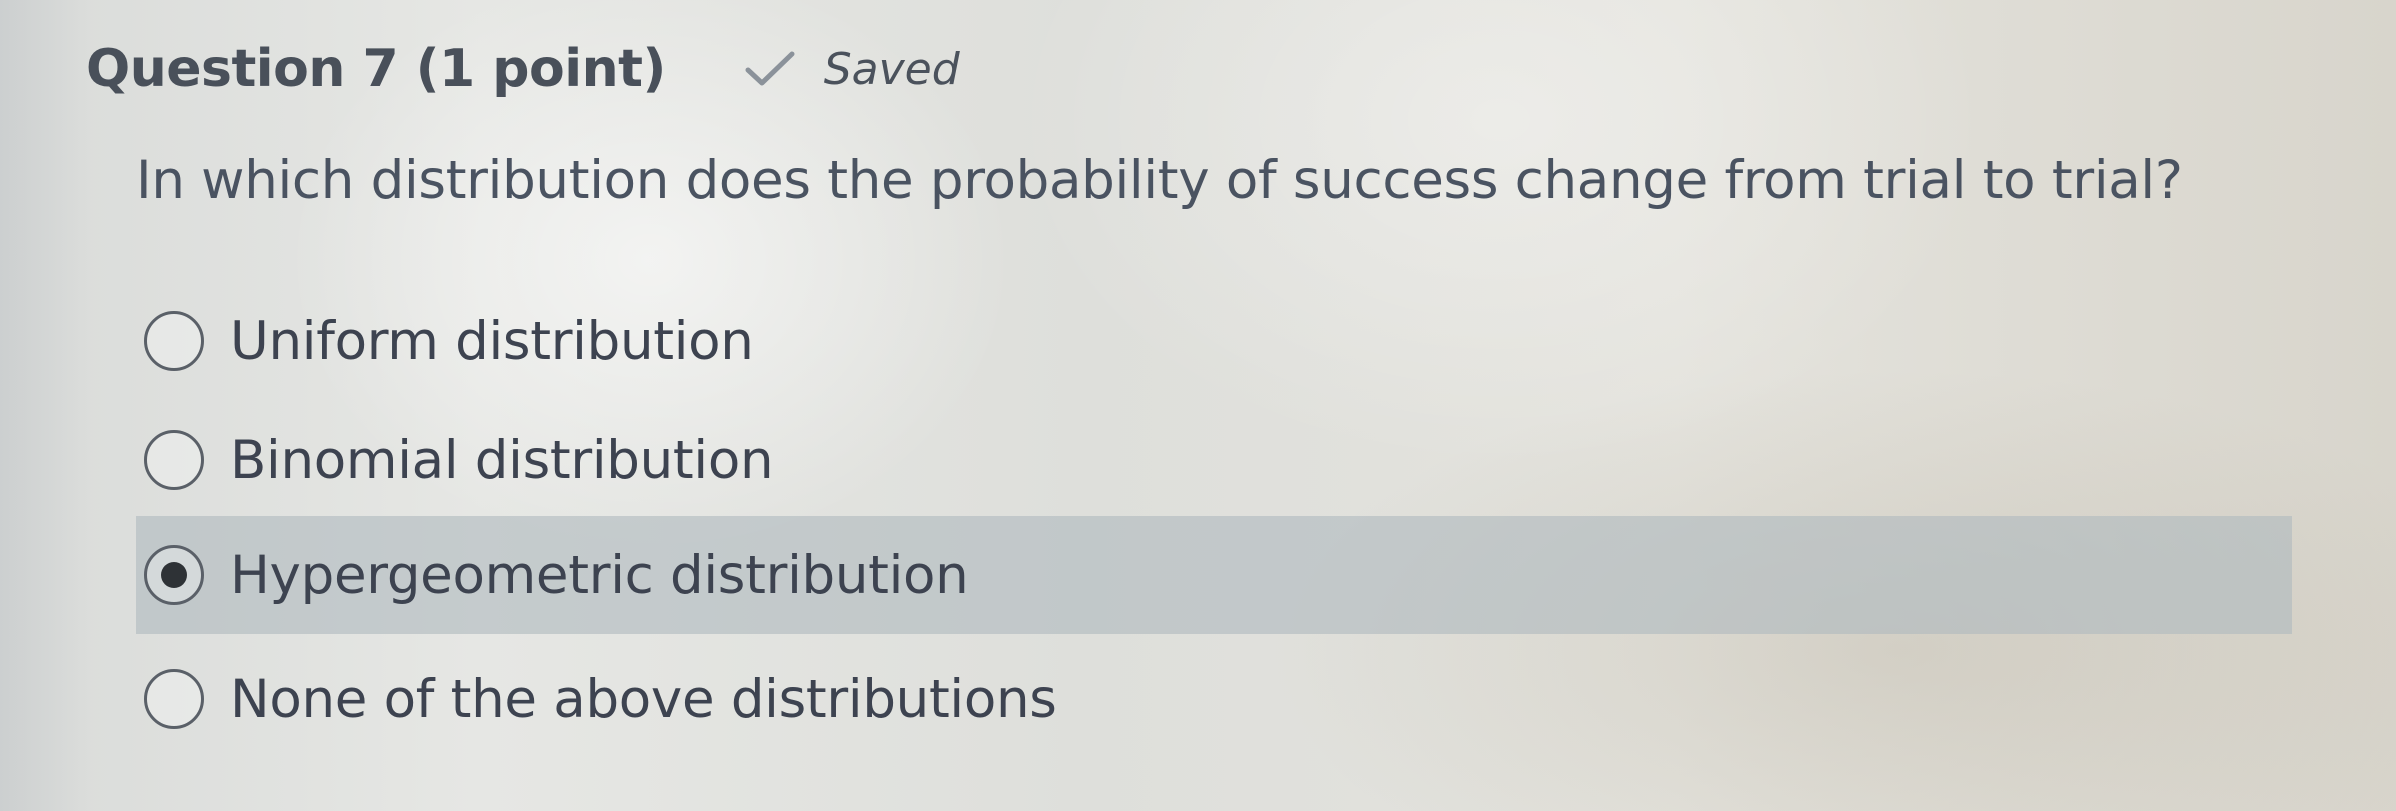  Describe the element at coordinates (174, 575) in the screenshot. I see `radio-button-selected` at that location.